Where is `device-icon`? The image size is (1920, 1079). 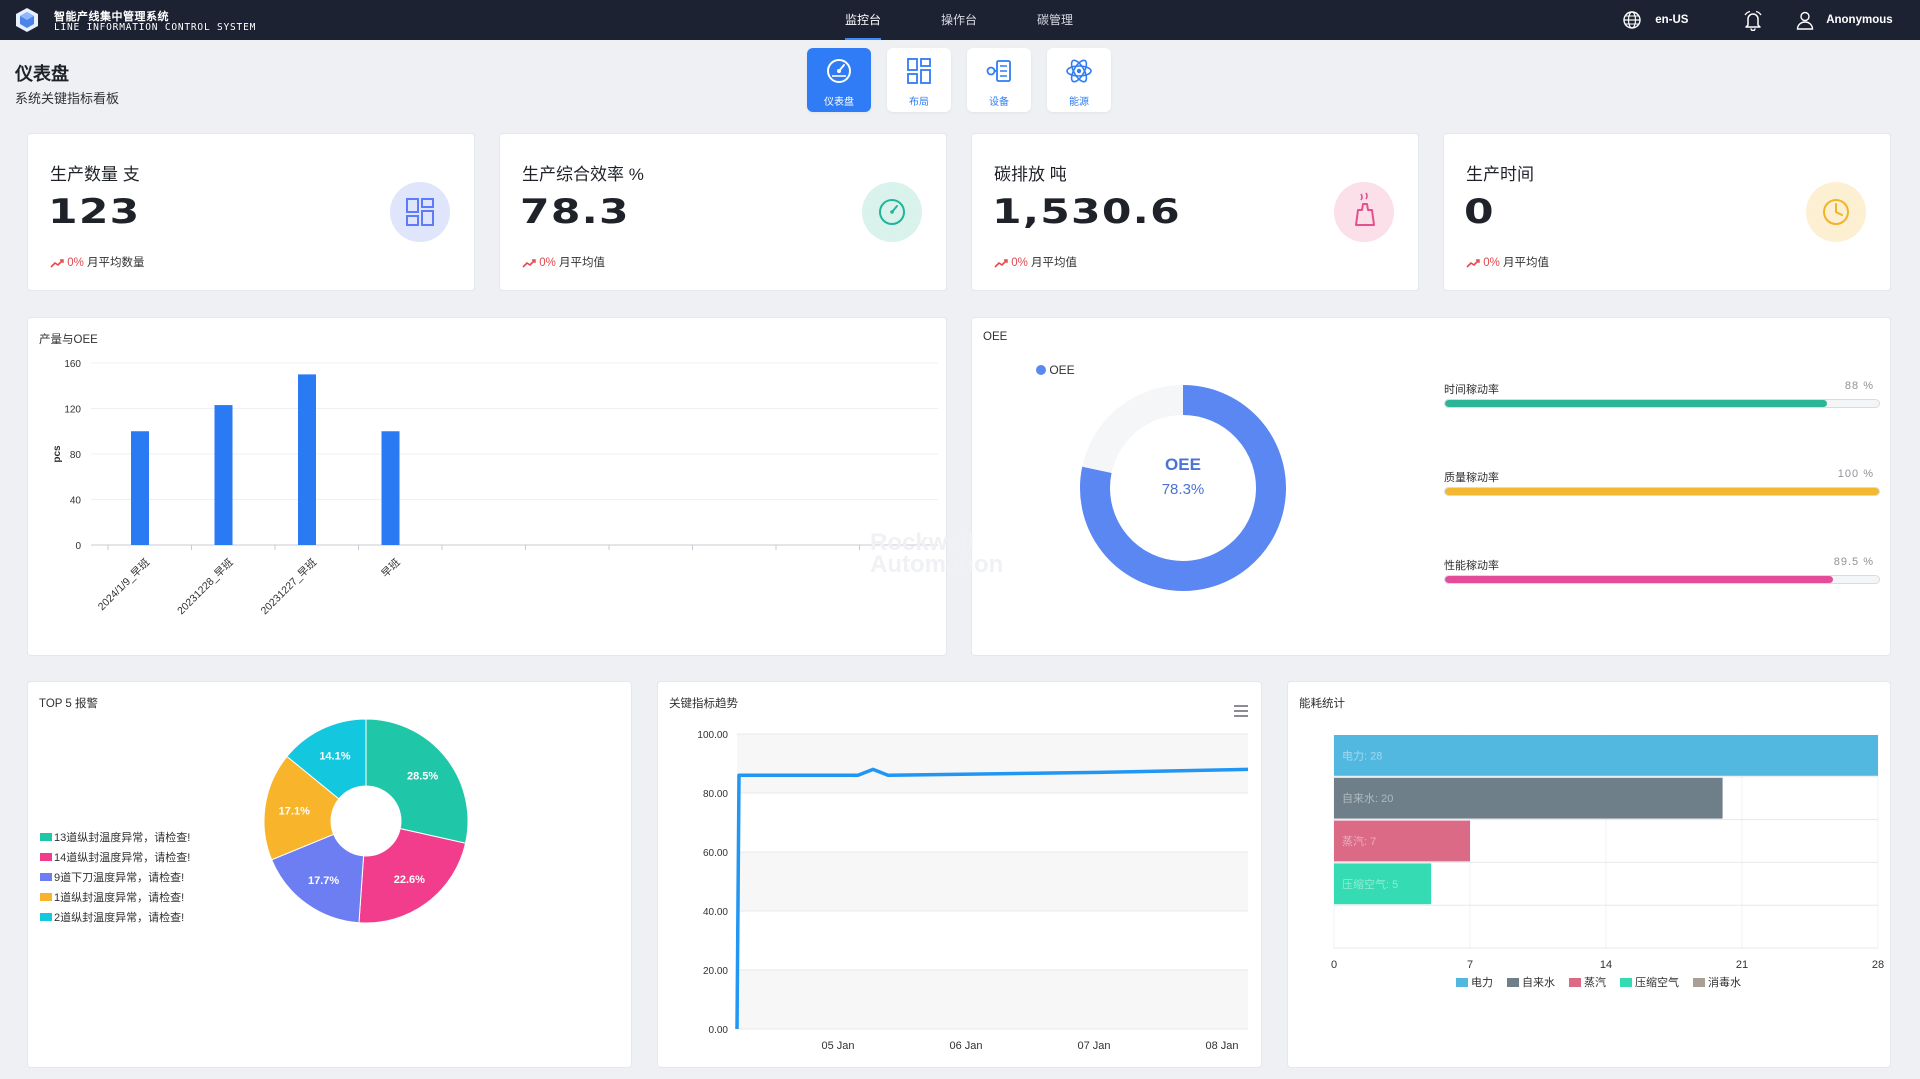 device-icon is located at coordinates (998, 71).